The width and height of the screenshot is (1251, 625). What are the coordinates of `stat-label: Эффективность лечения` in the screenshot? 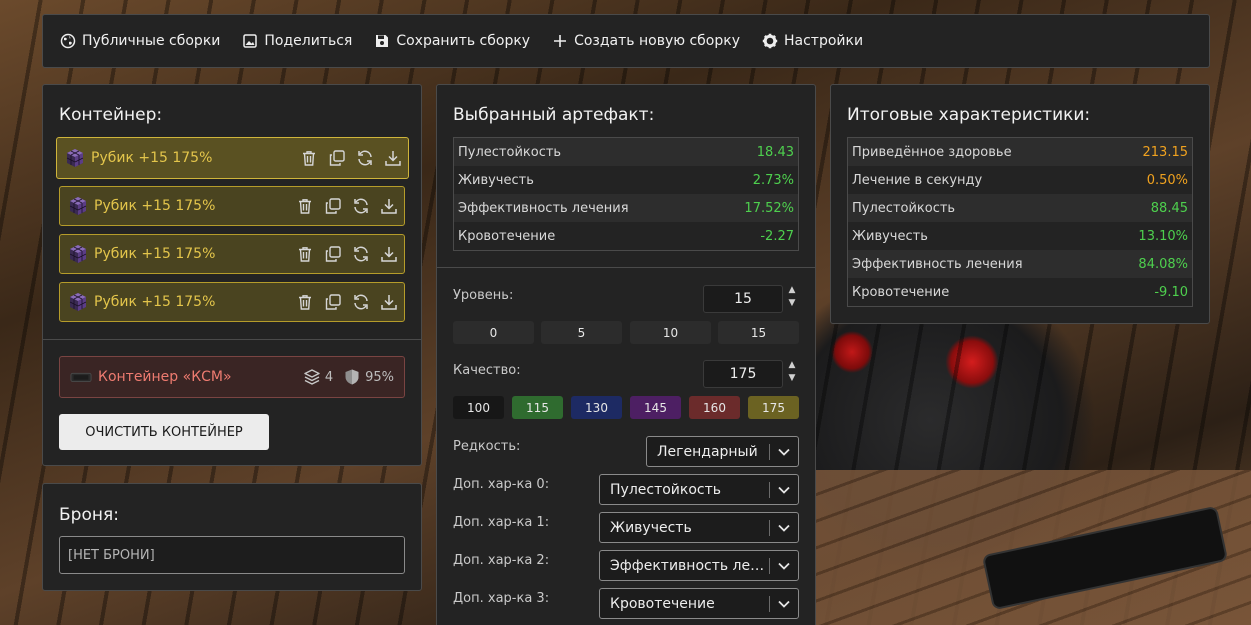 It's located at (937, 264).